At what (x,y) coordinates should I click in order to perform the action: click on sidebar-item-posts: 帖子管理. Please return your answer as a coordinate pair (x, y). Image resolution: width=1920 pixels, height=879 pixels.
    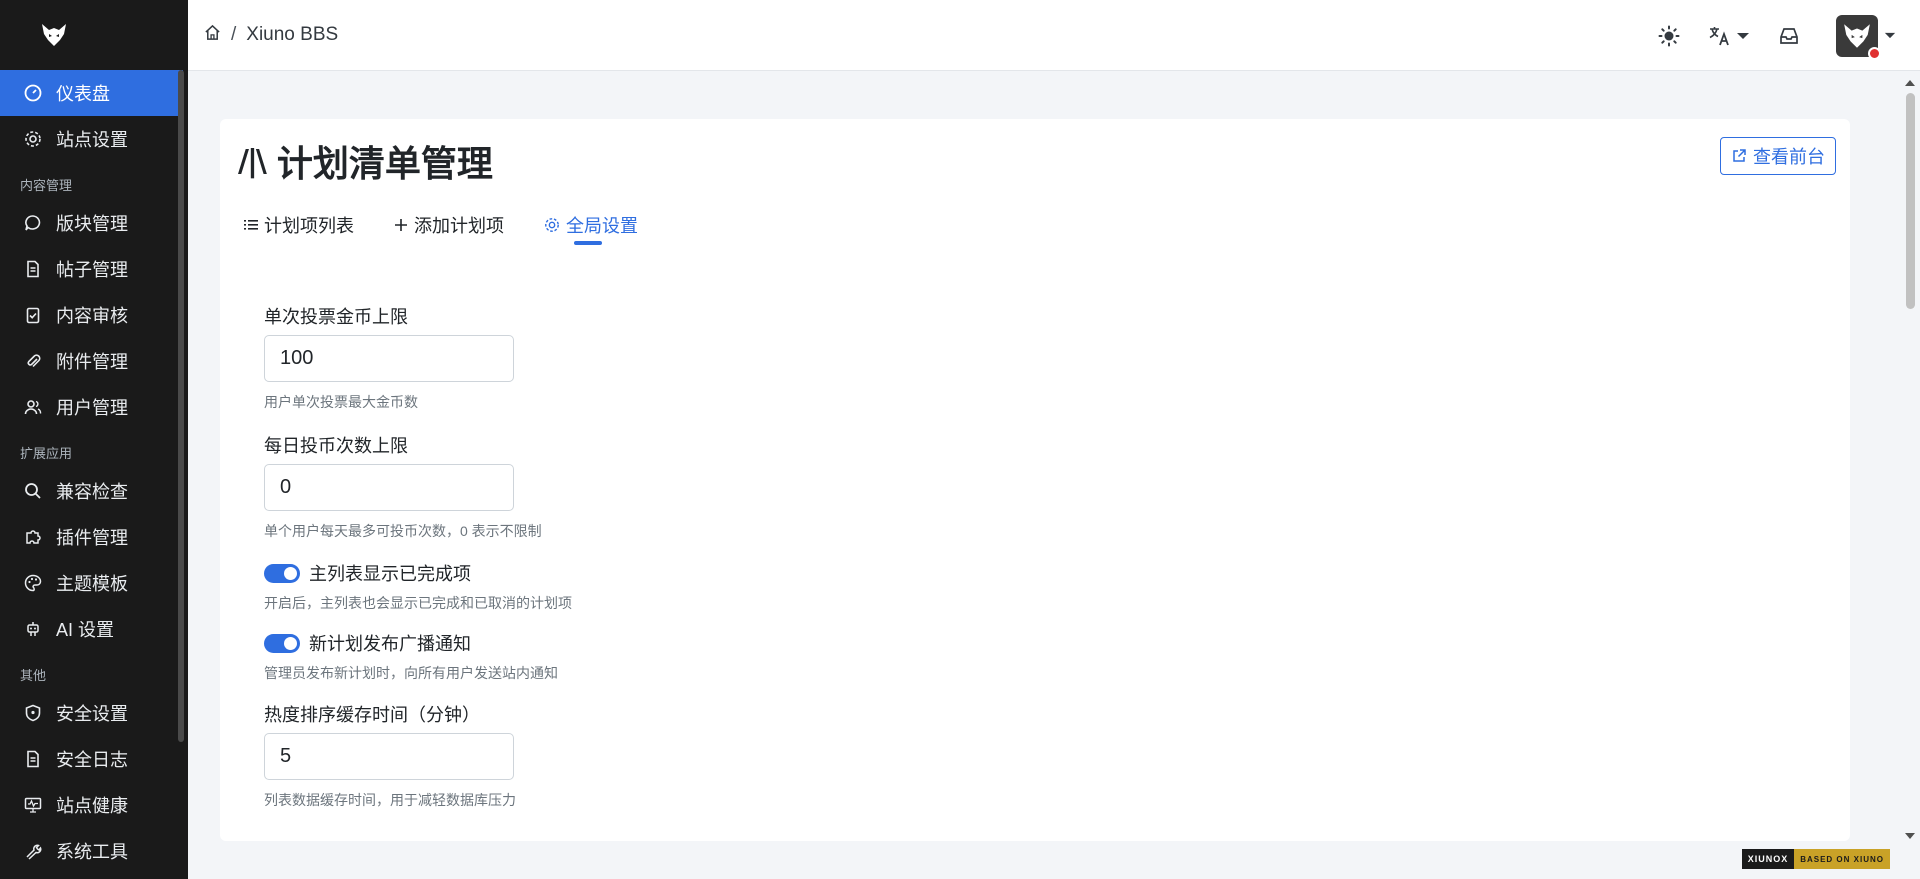
    Looking at the image, I should click on (94, 269).